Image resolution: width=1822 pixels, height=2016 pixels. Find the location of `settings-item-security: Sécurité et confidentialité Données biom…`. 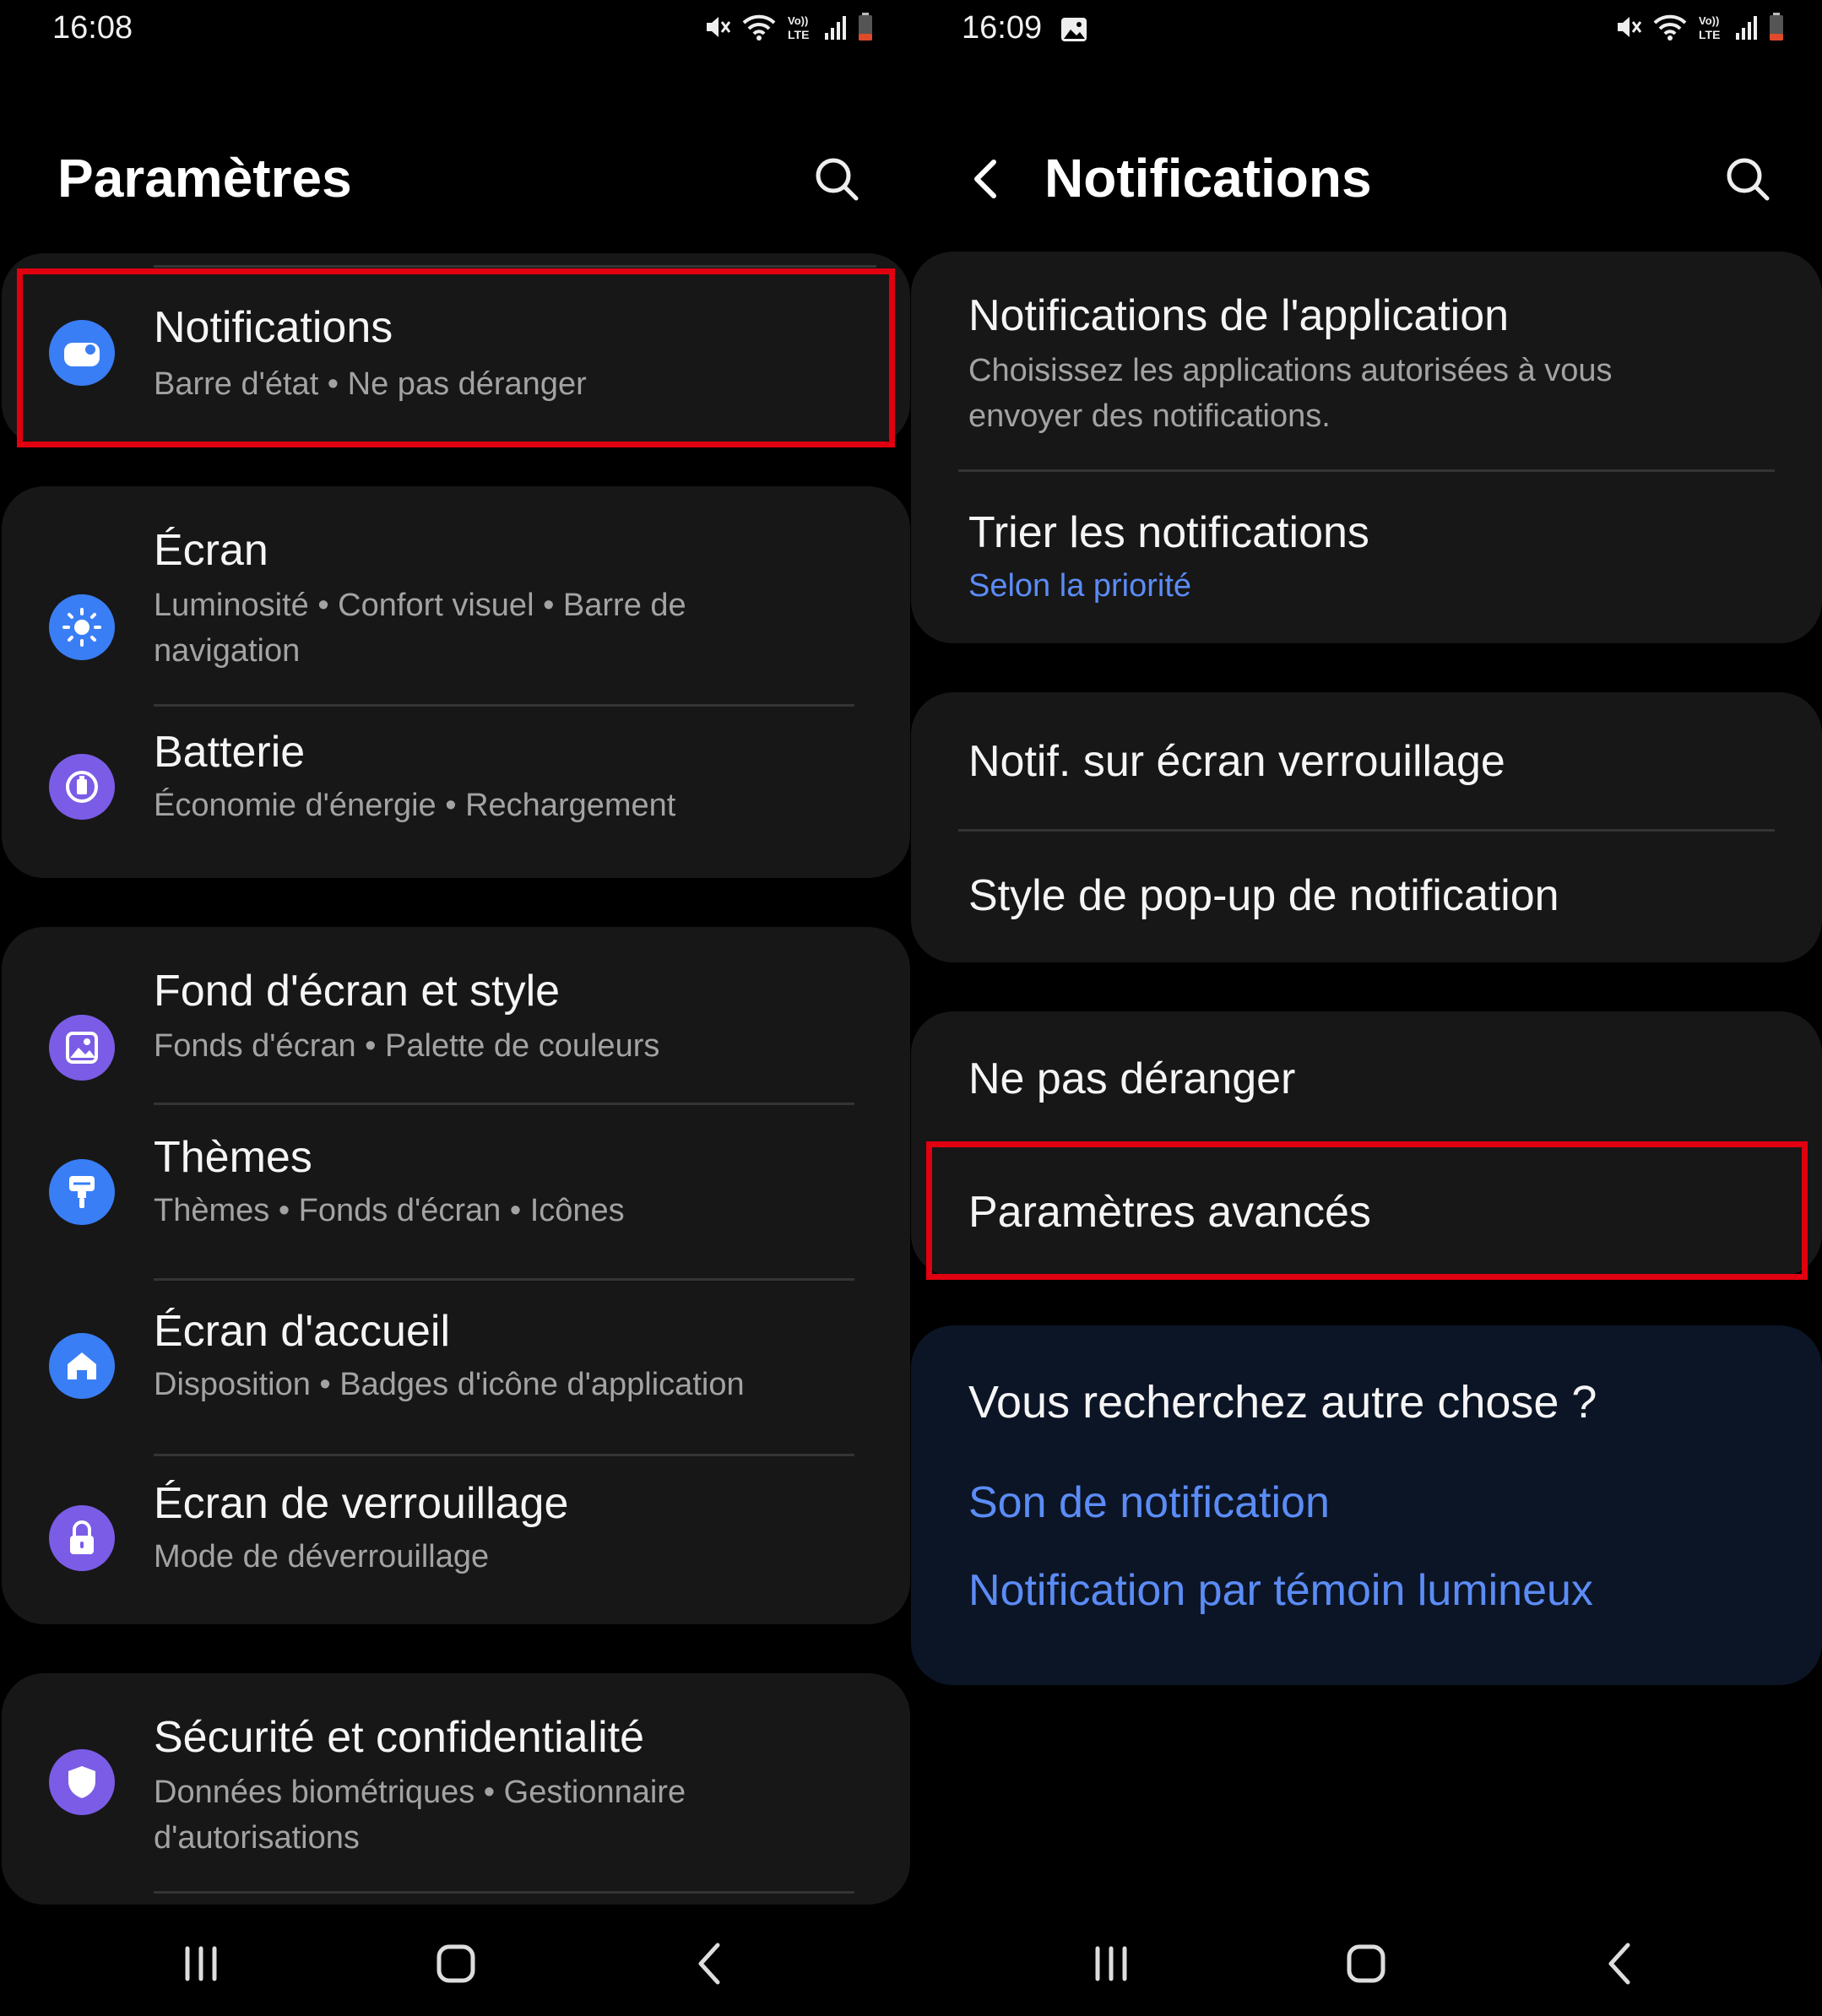

settings-item-security: Sécurité et confidentialité Données biom… is located at coordinates (456, 1783).